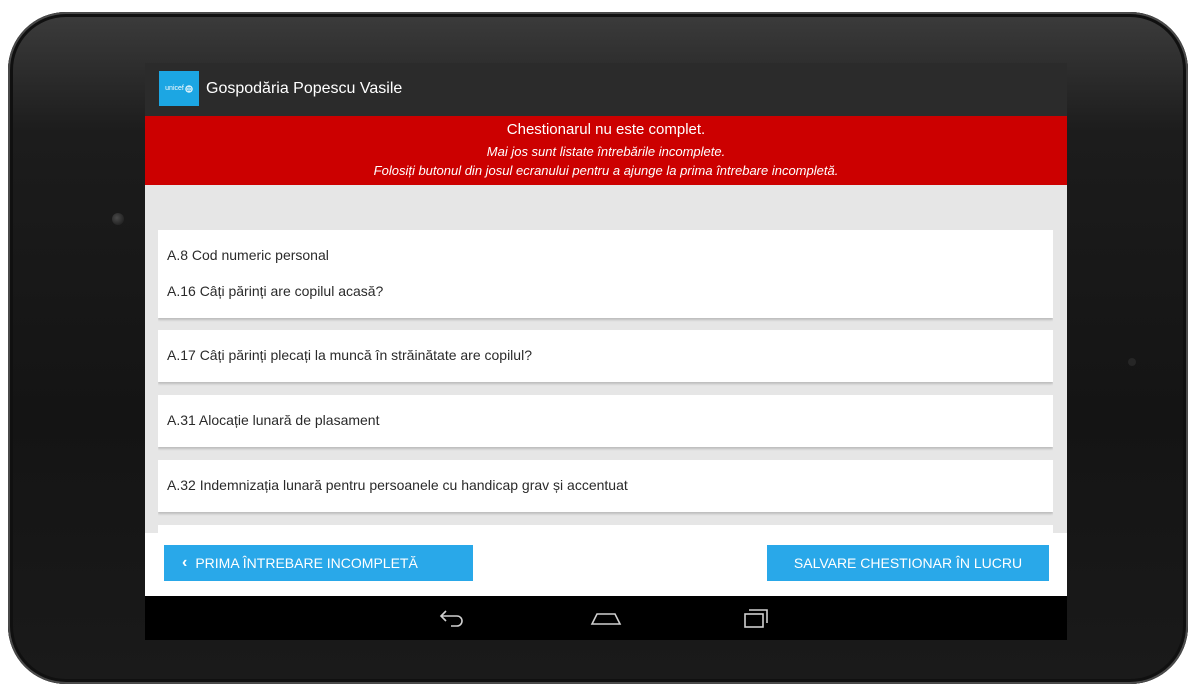  I want to click on system-navigation-bar, so click(606, 618).